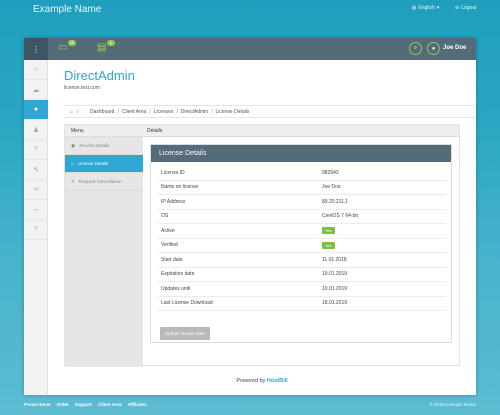  Describe the element at coordinates (110, 404) in the screenshot. I see `footer-link-client-area: Client Area` at that location.